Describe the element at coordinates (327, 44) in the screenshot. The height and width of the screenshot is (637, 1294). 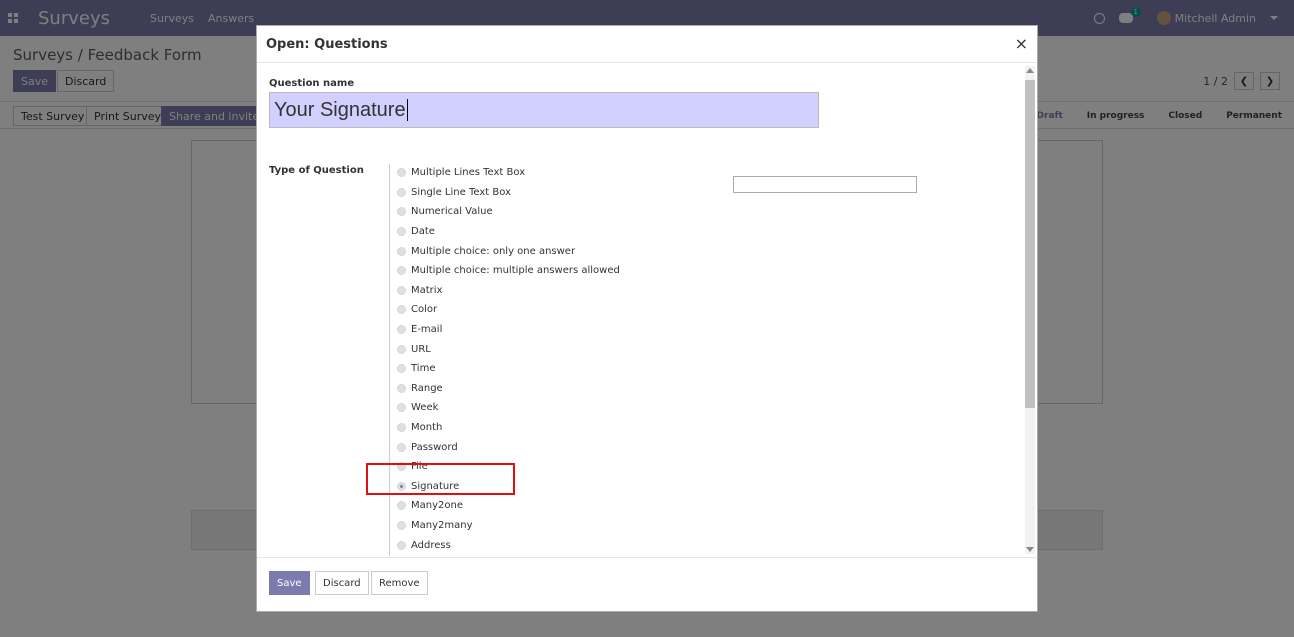
I see `dialog-title: Open: Questions` at that location.